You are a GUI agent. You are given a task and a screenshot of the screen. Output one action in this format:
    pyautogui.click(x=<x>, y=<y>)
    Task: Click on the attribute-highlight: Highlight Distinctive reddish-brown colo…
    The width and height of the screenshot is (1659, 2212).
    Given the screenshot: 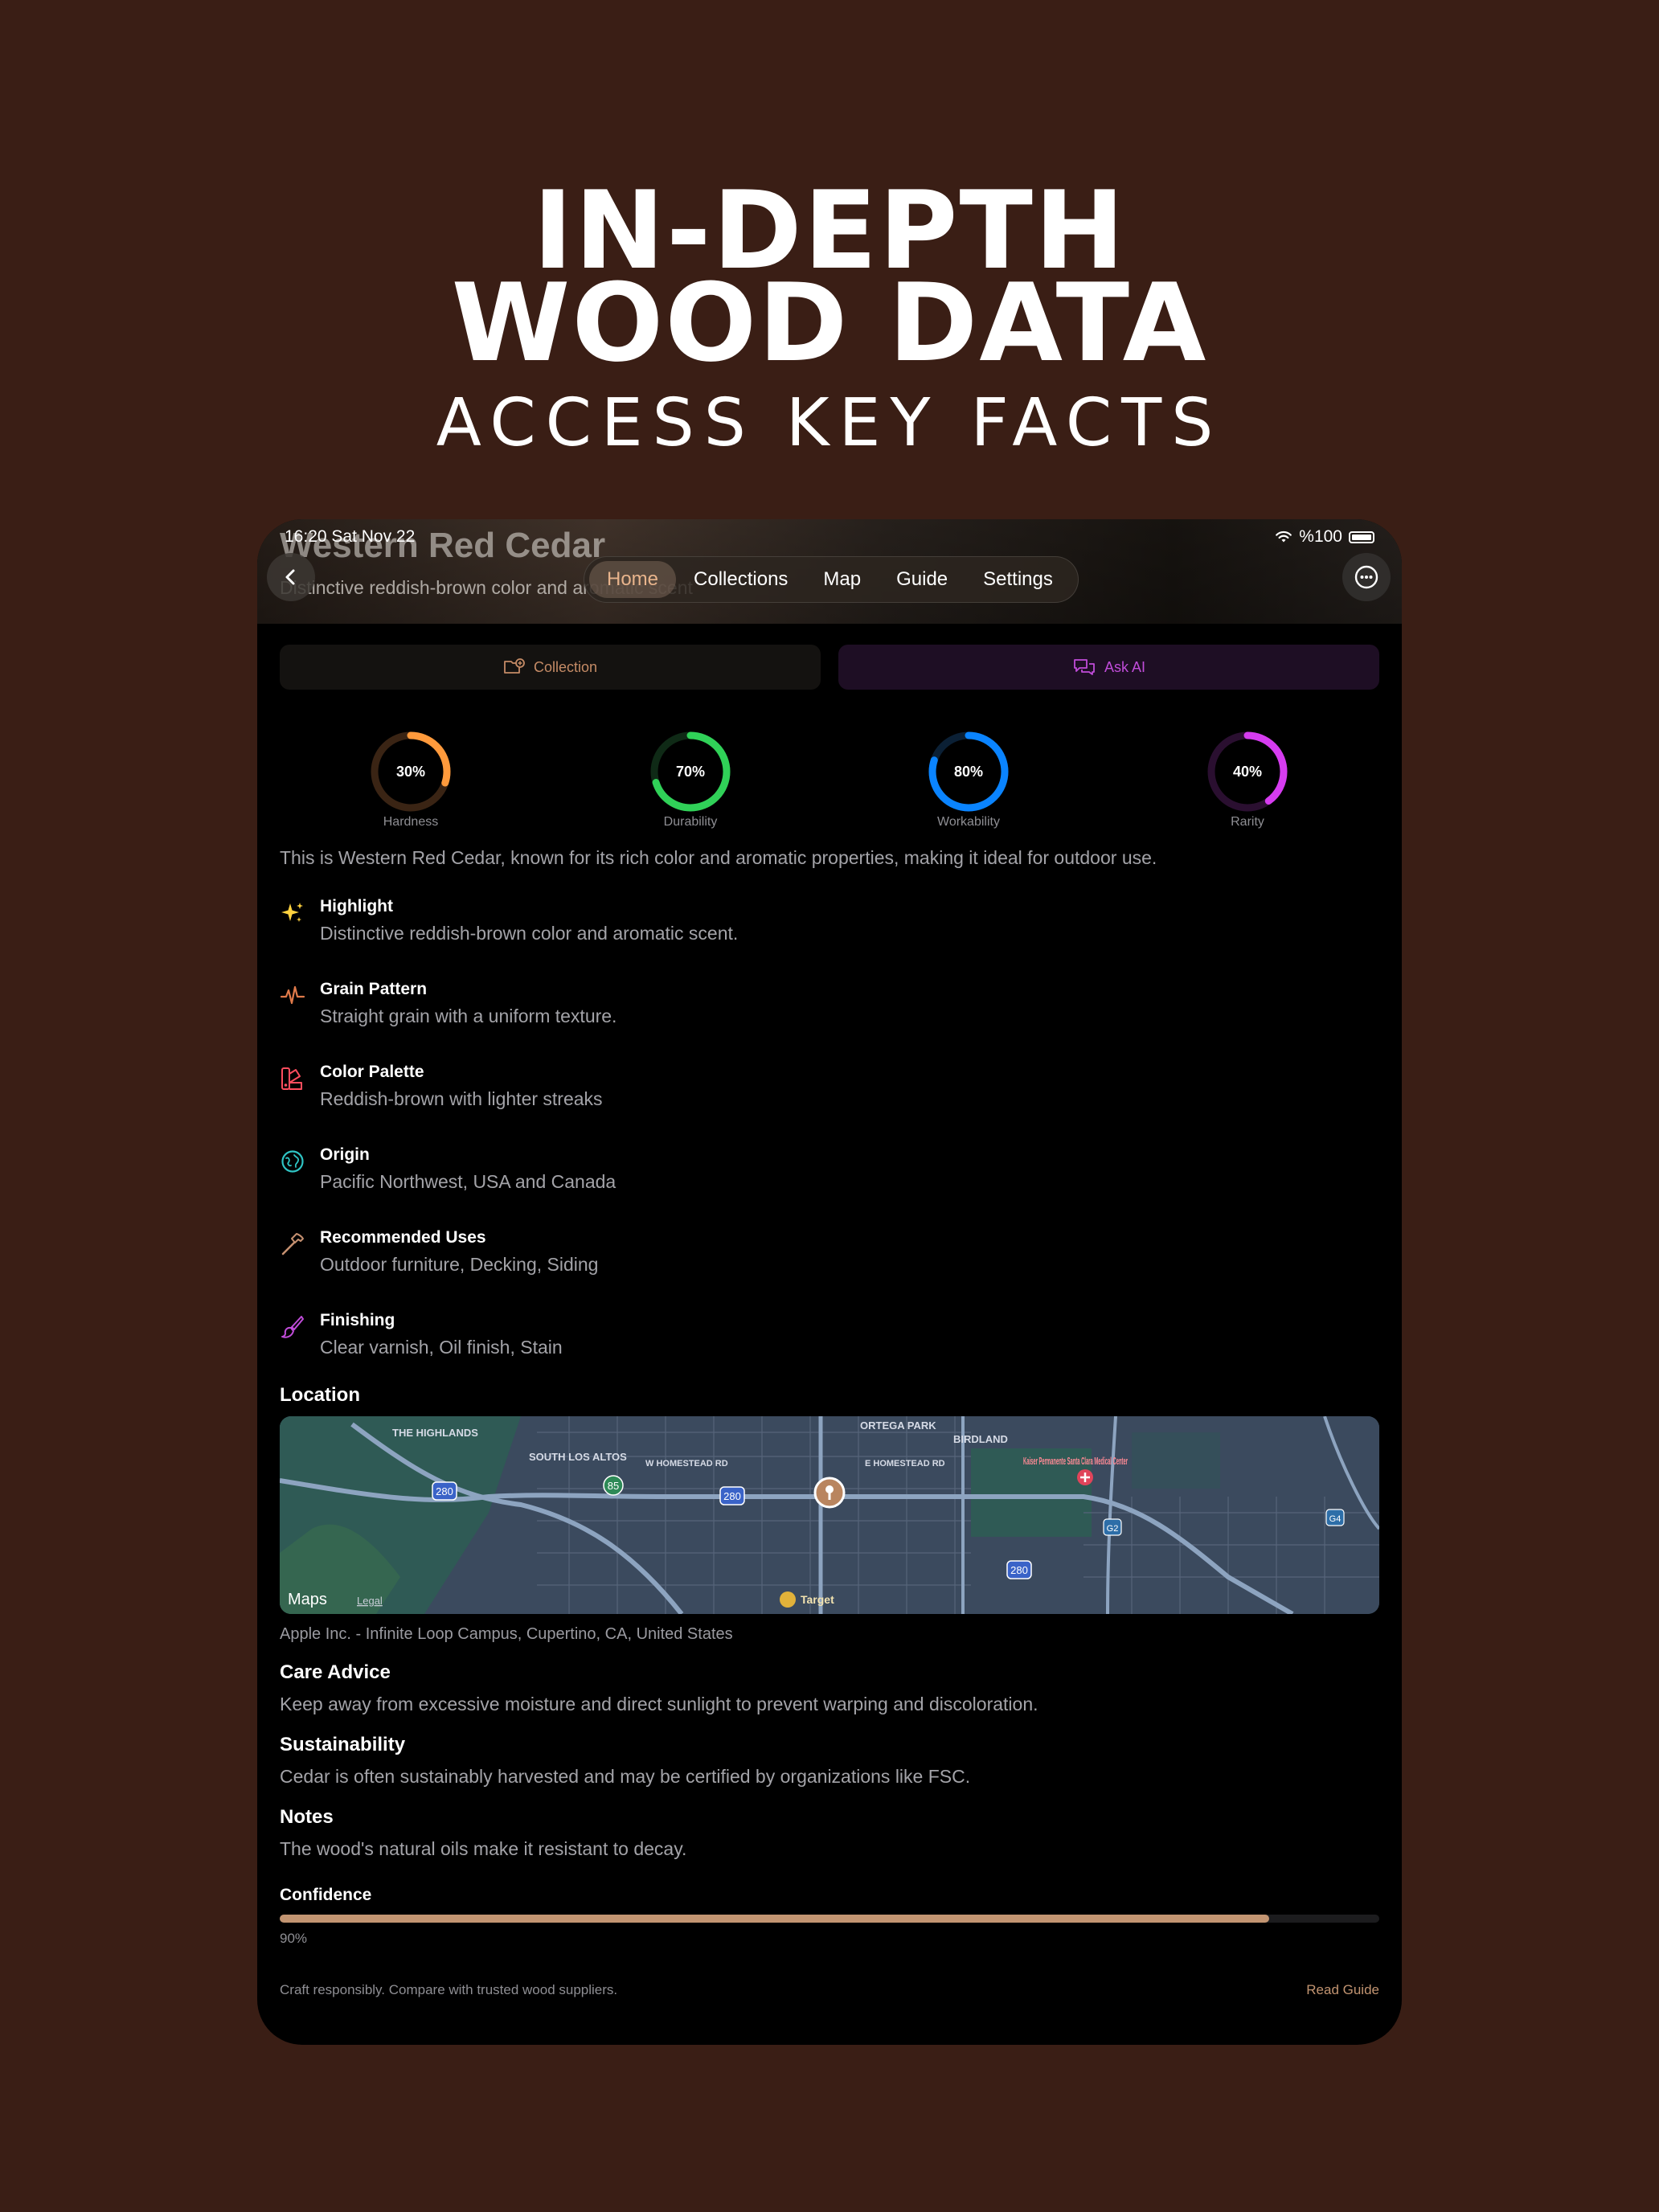 What is the action you would take?
    pyautogui.click(x=826, y=933)
    